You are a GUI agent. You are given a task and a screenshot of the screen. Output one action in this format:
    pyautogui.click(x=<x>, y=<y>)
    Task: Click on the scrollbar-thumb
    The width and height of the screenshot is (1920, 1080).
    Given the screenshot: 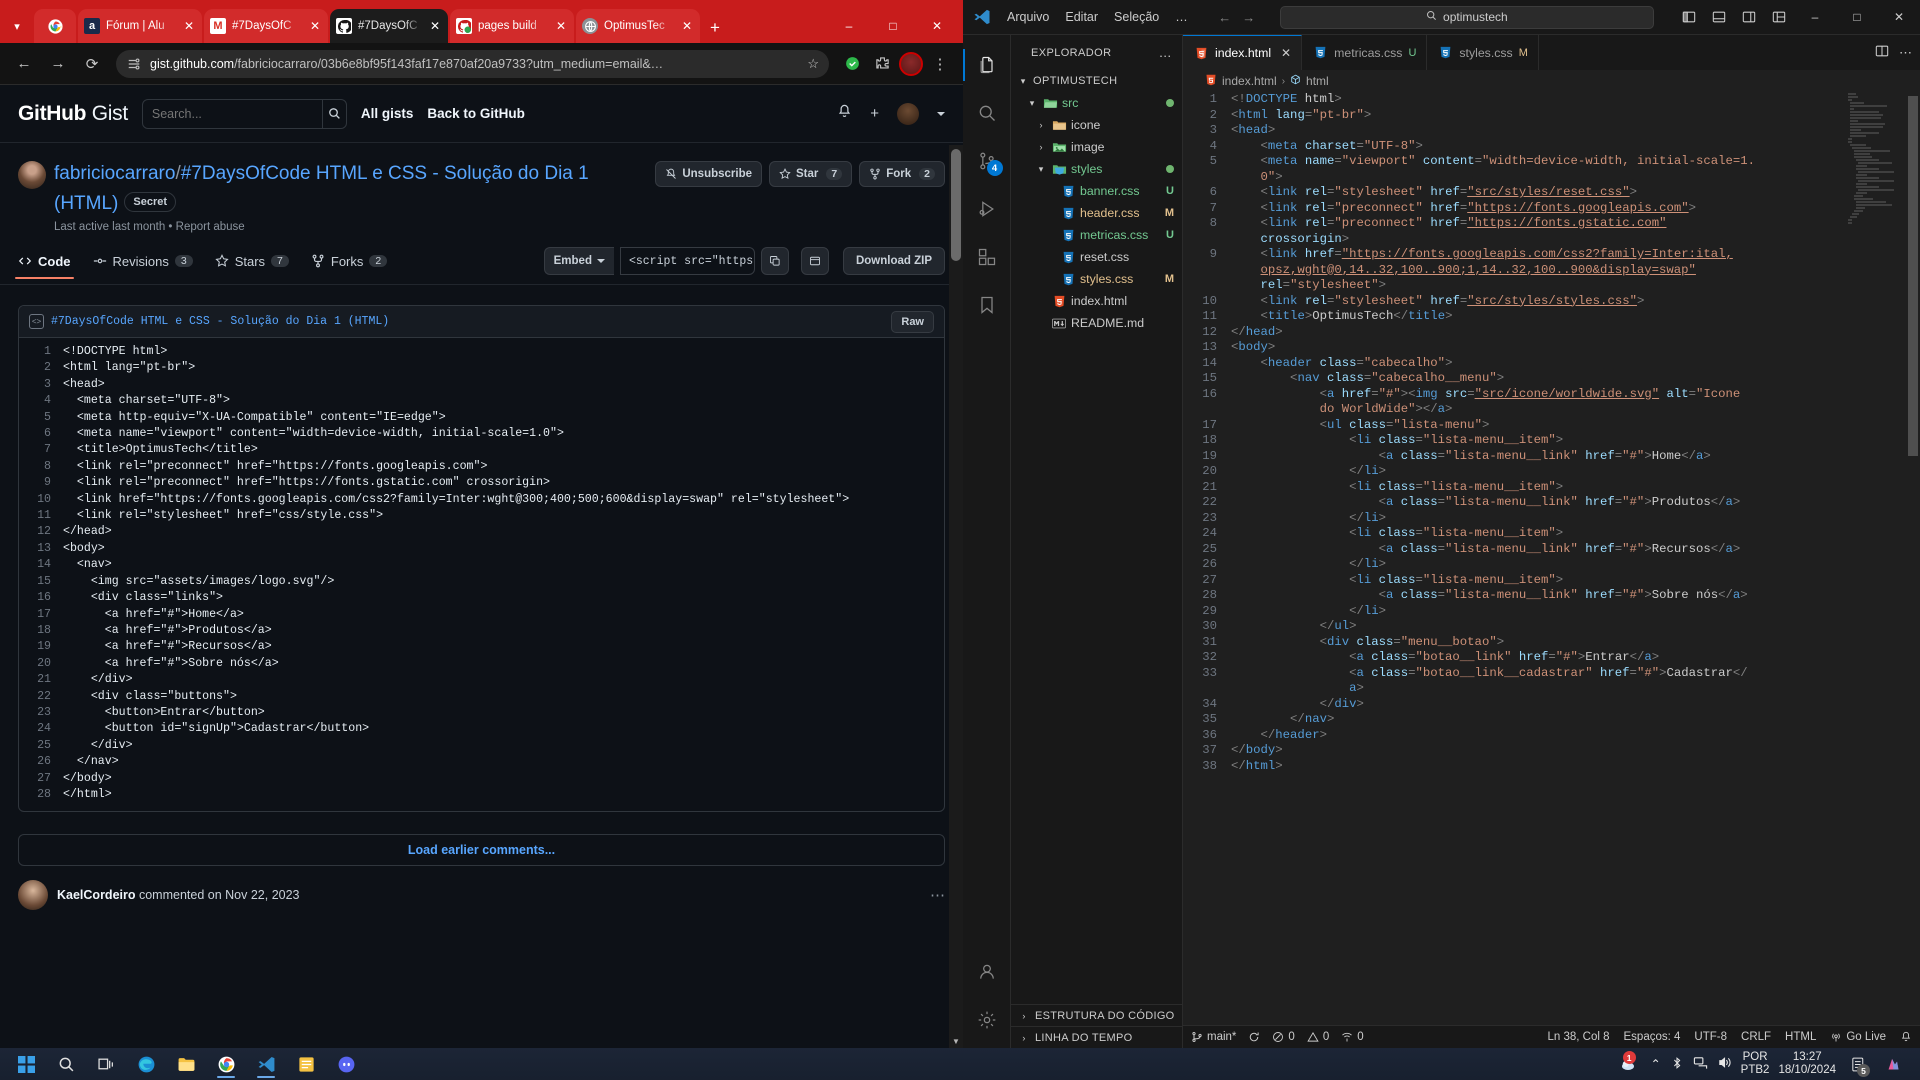 What is the action you would take?
    pyautogui.click(x=1913, y=276)
    